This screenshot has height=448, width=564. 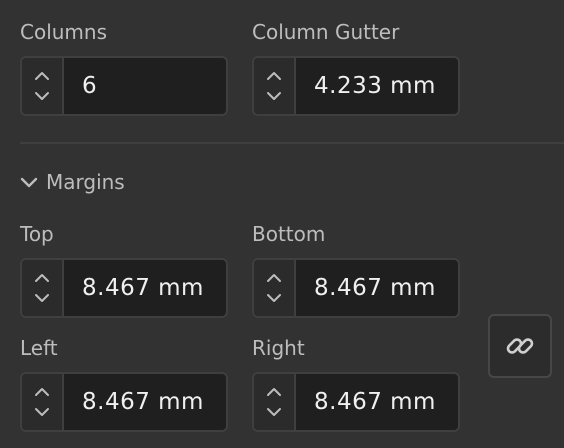 What do you see at coordinates (145, 288) in the screenshot?
I see `margin-top-input: 8.467 mm` at bounding box center [145, 288].